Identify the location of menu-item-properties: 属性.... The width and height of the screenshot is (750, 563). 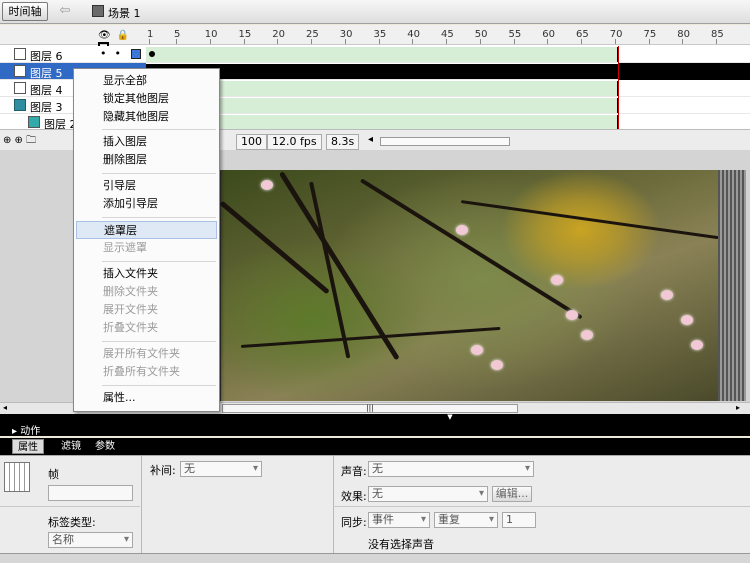
(146, 398).